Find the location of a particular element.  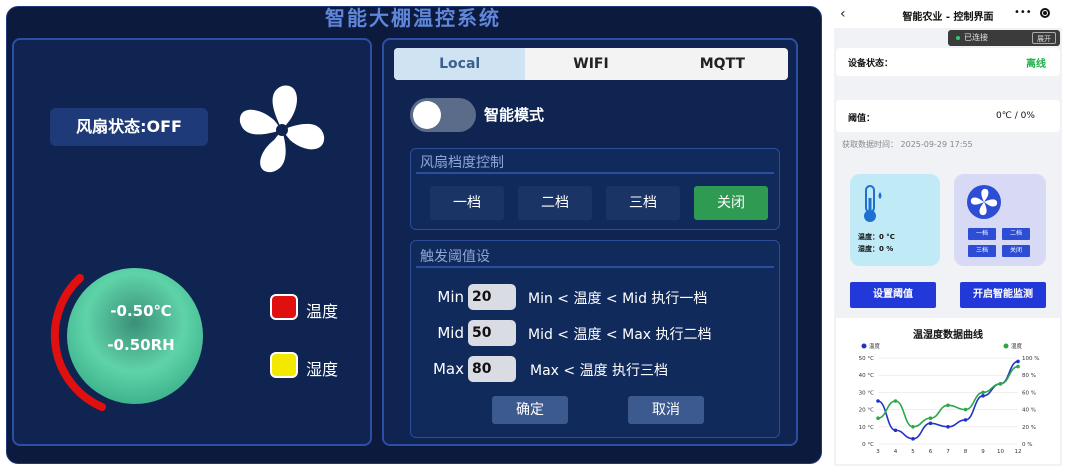

y-left-tick-label: 20 °C is located at coordinates (866, 411).